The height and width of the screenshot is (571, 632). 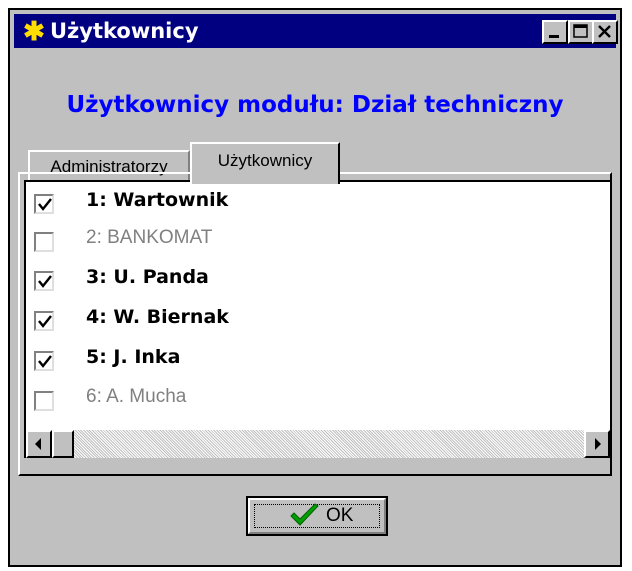 I want to click on title-bar: ✱ Użytkownicy, so click(x=316, y=31).